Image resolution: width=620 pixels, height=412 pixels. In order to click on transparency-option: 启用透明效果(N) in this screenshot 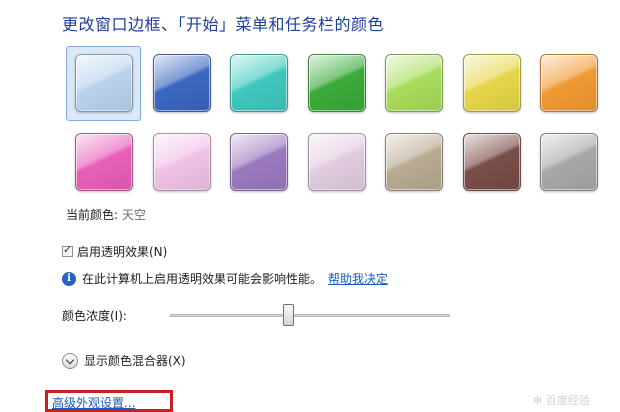, I will do `click(114, 251)`.